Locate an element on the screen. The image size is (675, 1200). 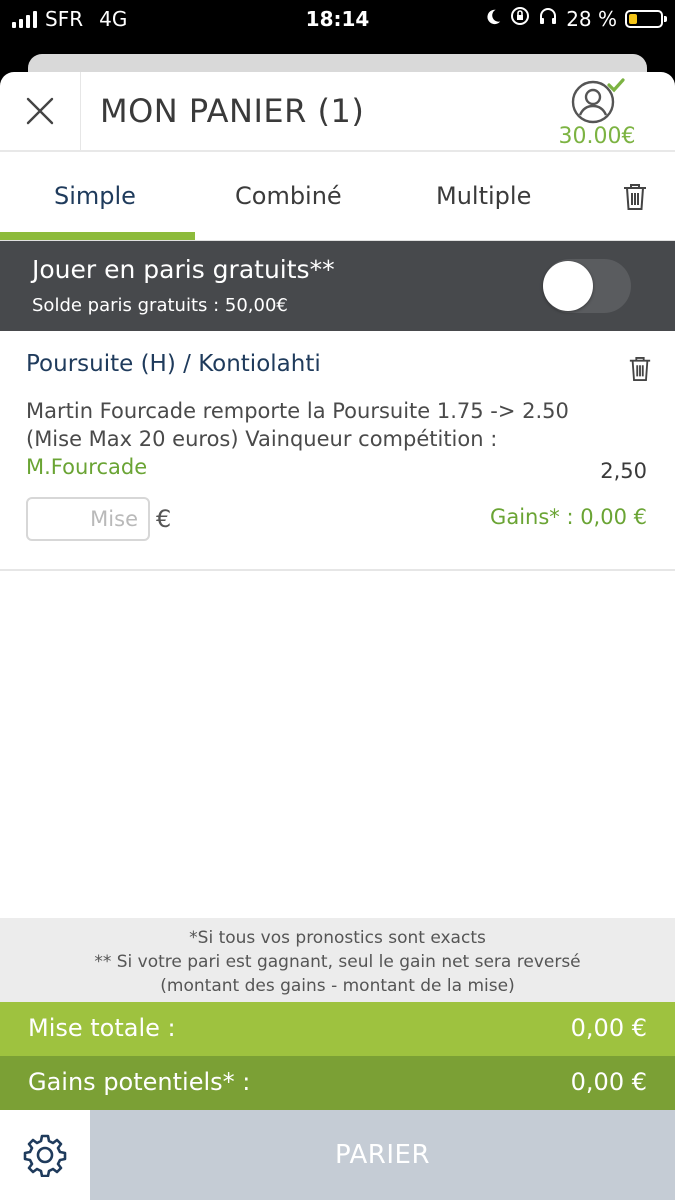
total-stake-value: 0,00 € is located at coordinates (608, 1028).